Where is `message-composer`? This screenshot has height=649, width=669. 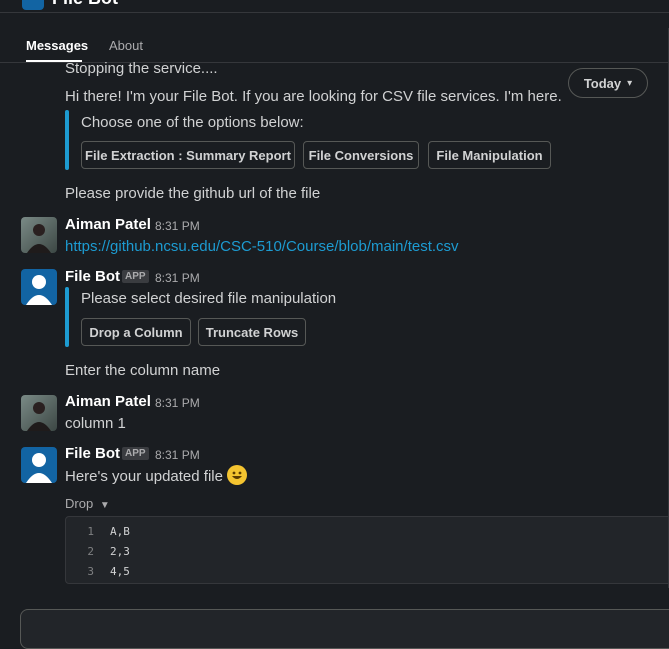
message-composer is located at coordinates (344, 629).